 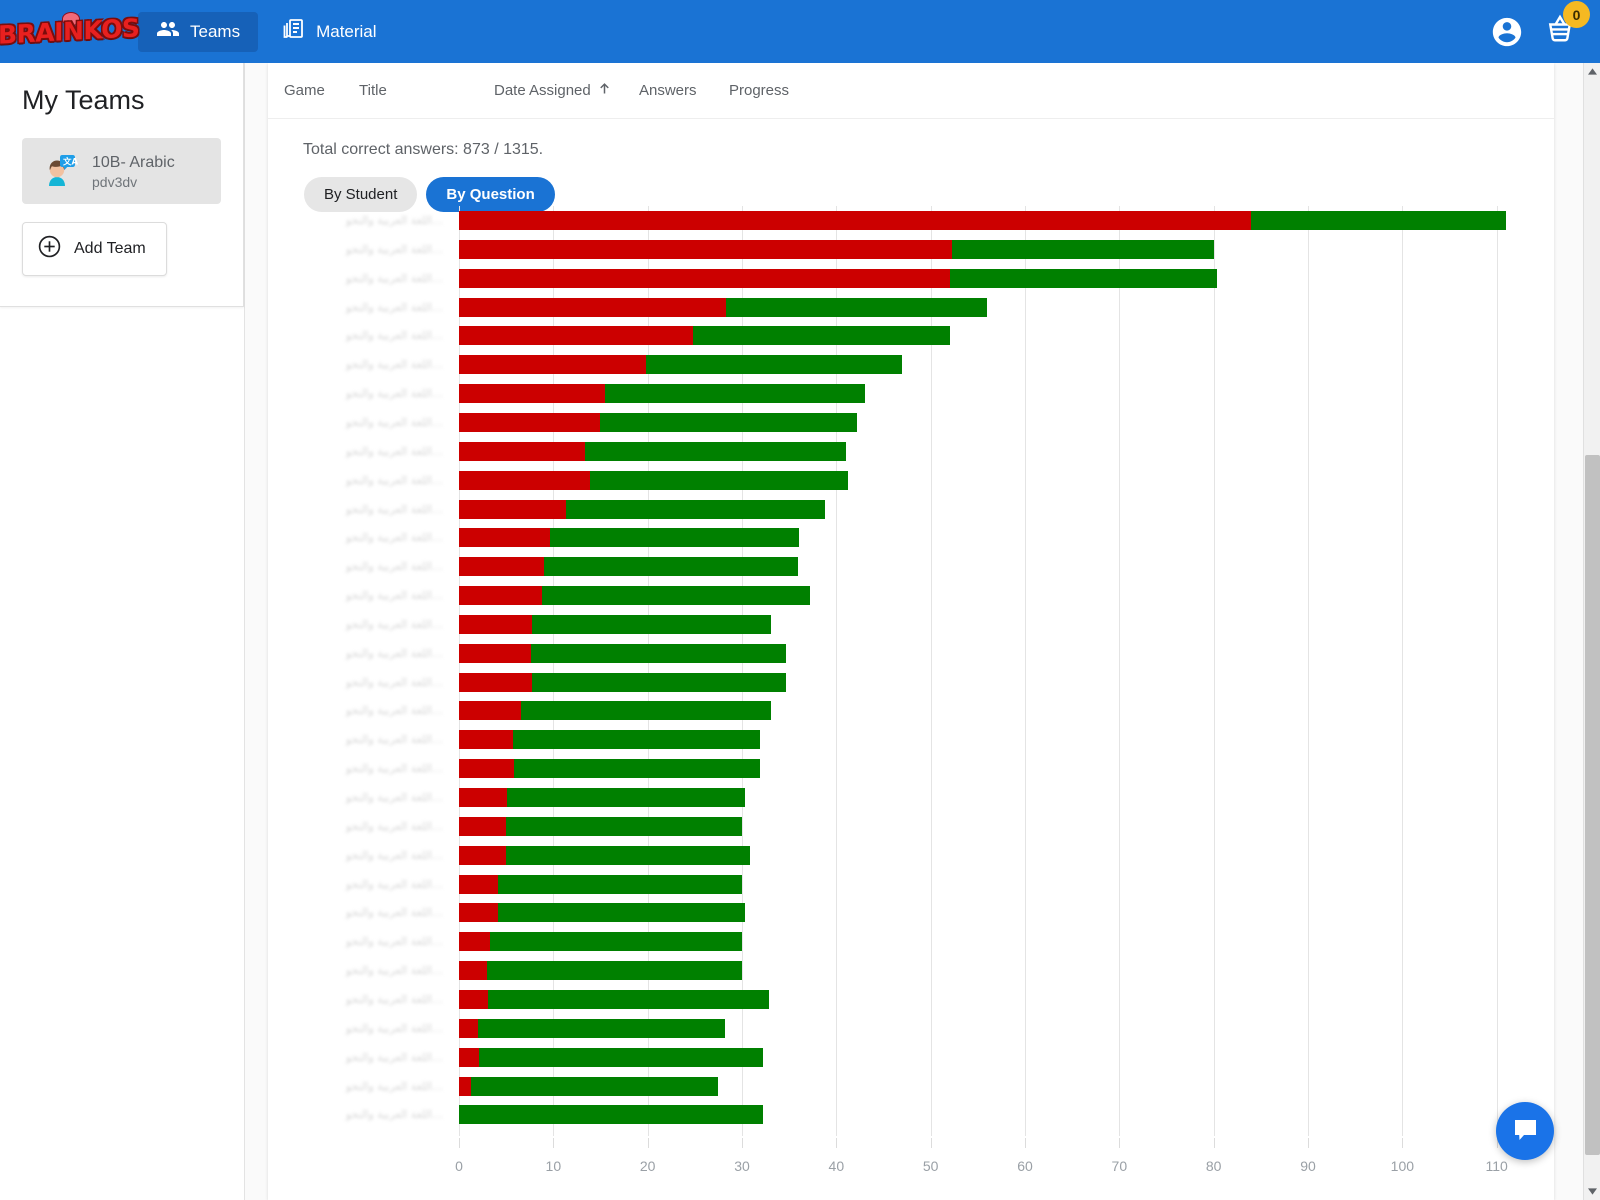 I want to click on account-circle-icon, so click(x=1507, y=32).